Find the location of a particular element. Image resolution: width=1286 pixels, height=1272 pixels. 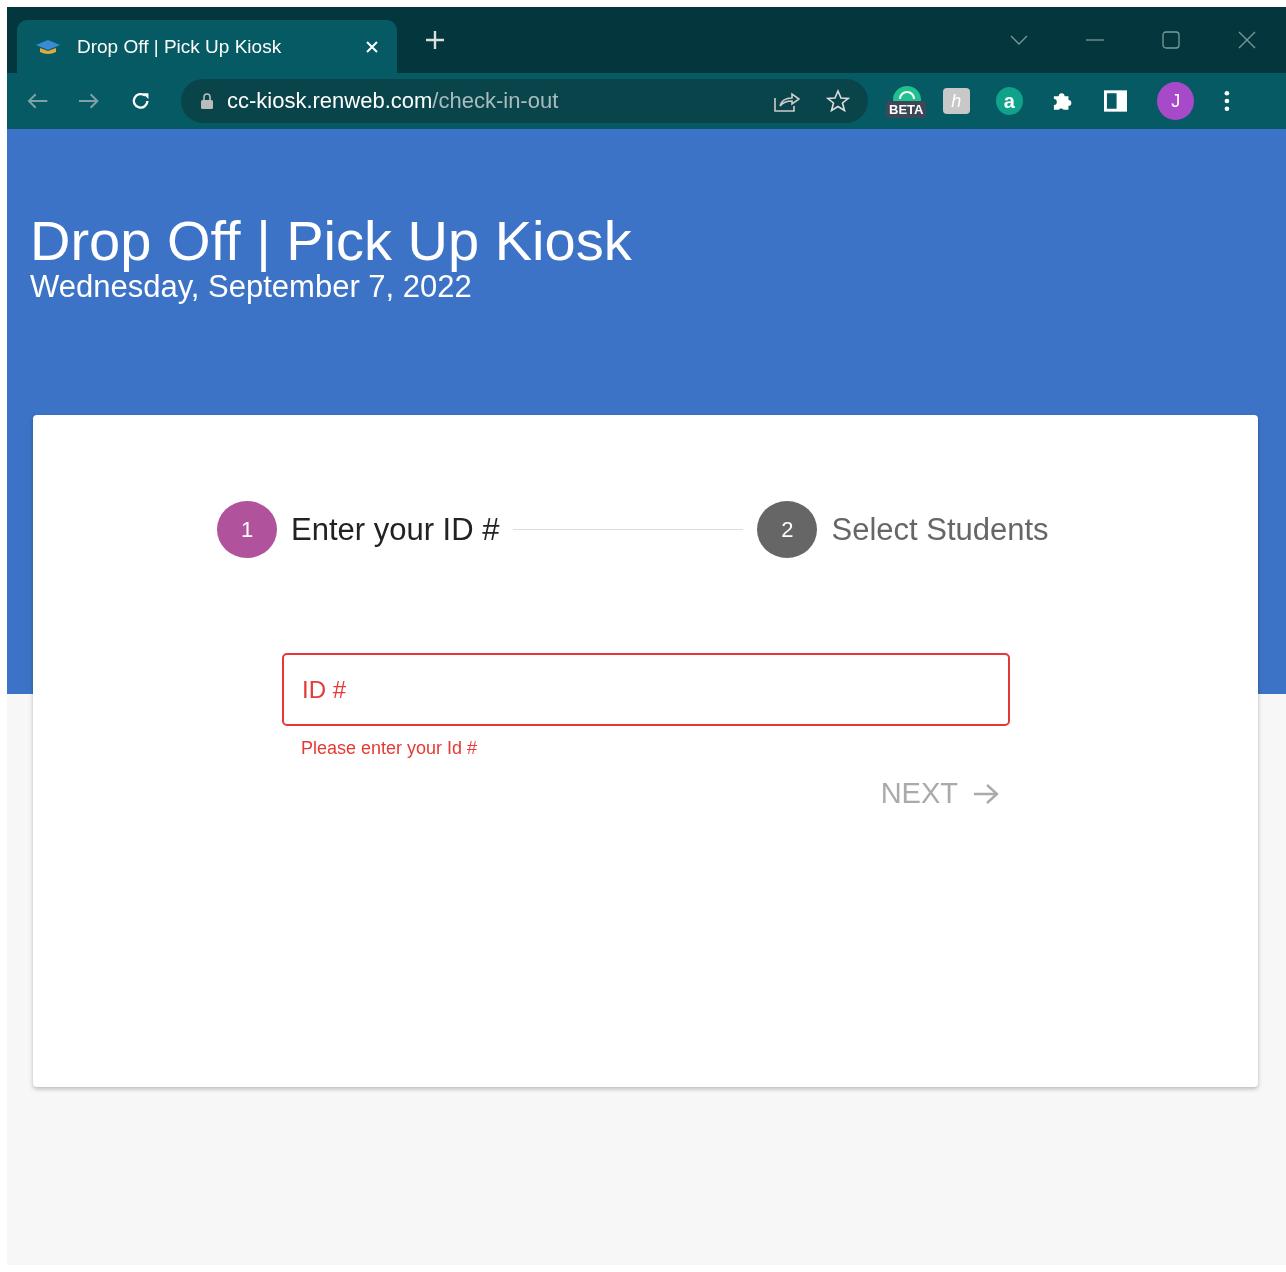

maximize-icon is located at coordinates (1171, 40).